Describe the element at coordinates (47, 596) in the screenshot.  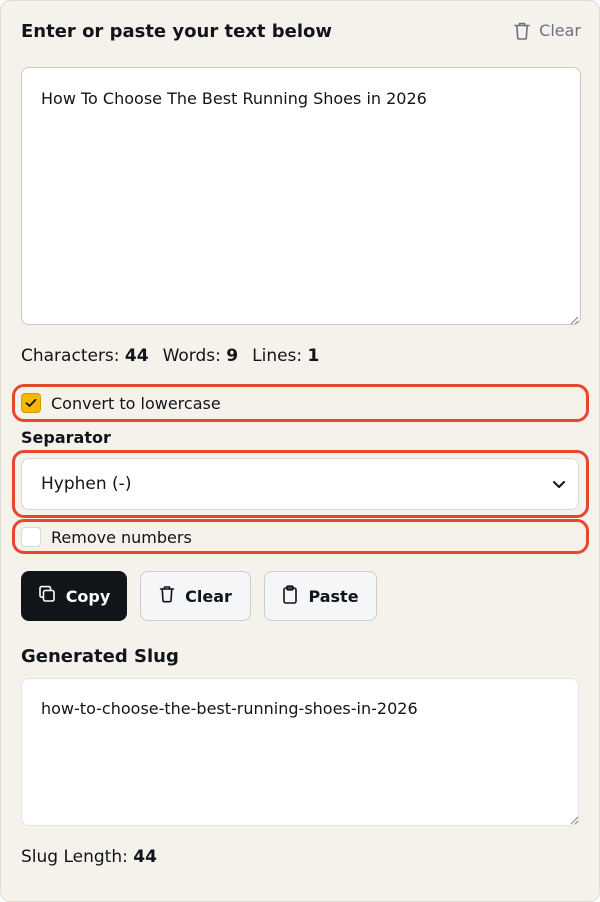
I see `copy-icon` at that location.